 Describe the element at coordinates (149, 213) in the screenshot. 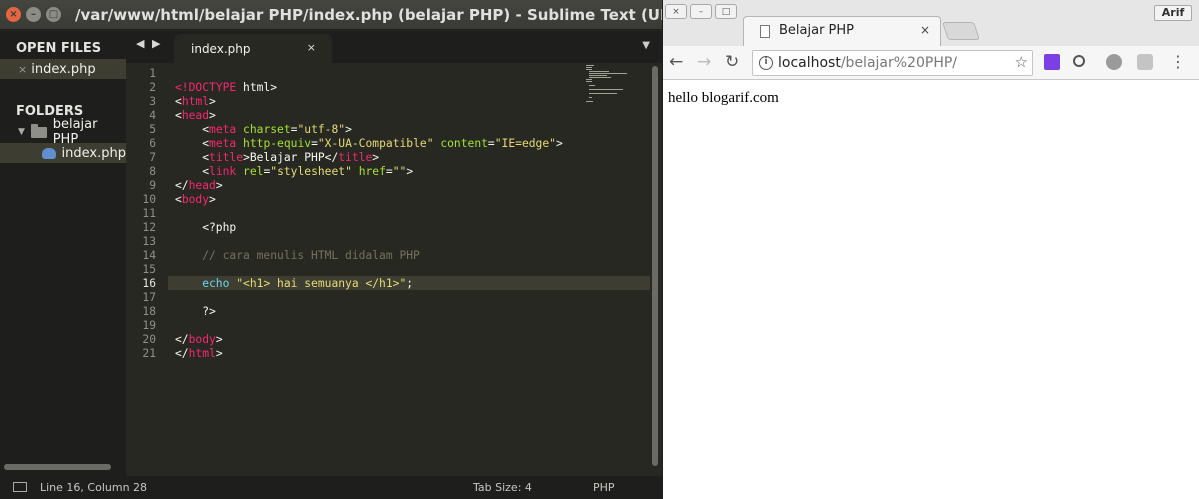

I see `line-number: 11` at that location.